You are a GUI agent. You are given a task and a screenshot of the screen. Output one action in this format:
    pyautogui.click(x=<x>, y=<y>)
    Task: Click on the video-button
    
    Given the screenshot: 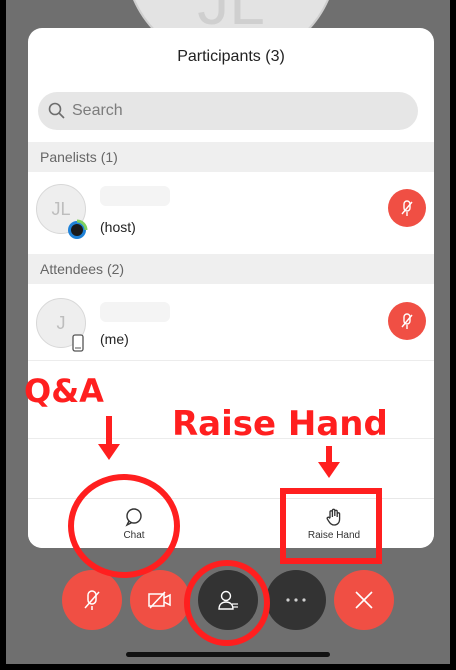 What is the action you would take?
    pyautogui.click(x=160, y=600)
    